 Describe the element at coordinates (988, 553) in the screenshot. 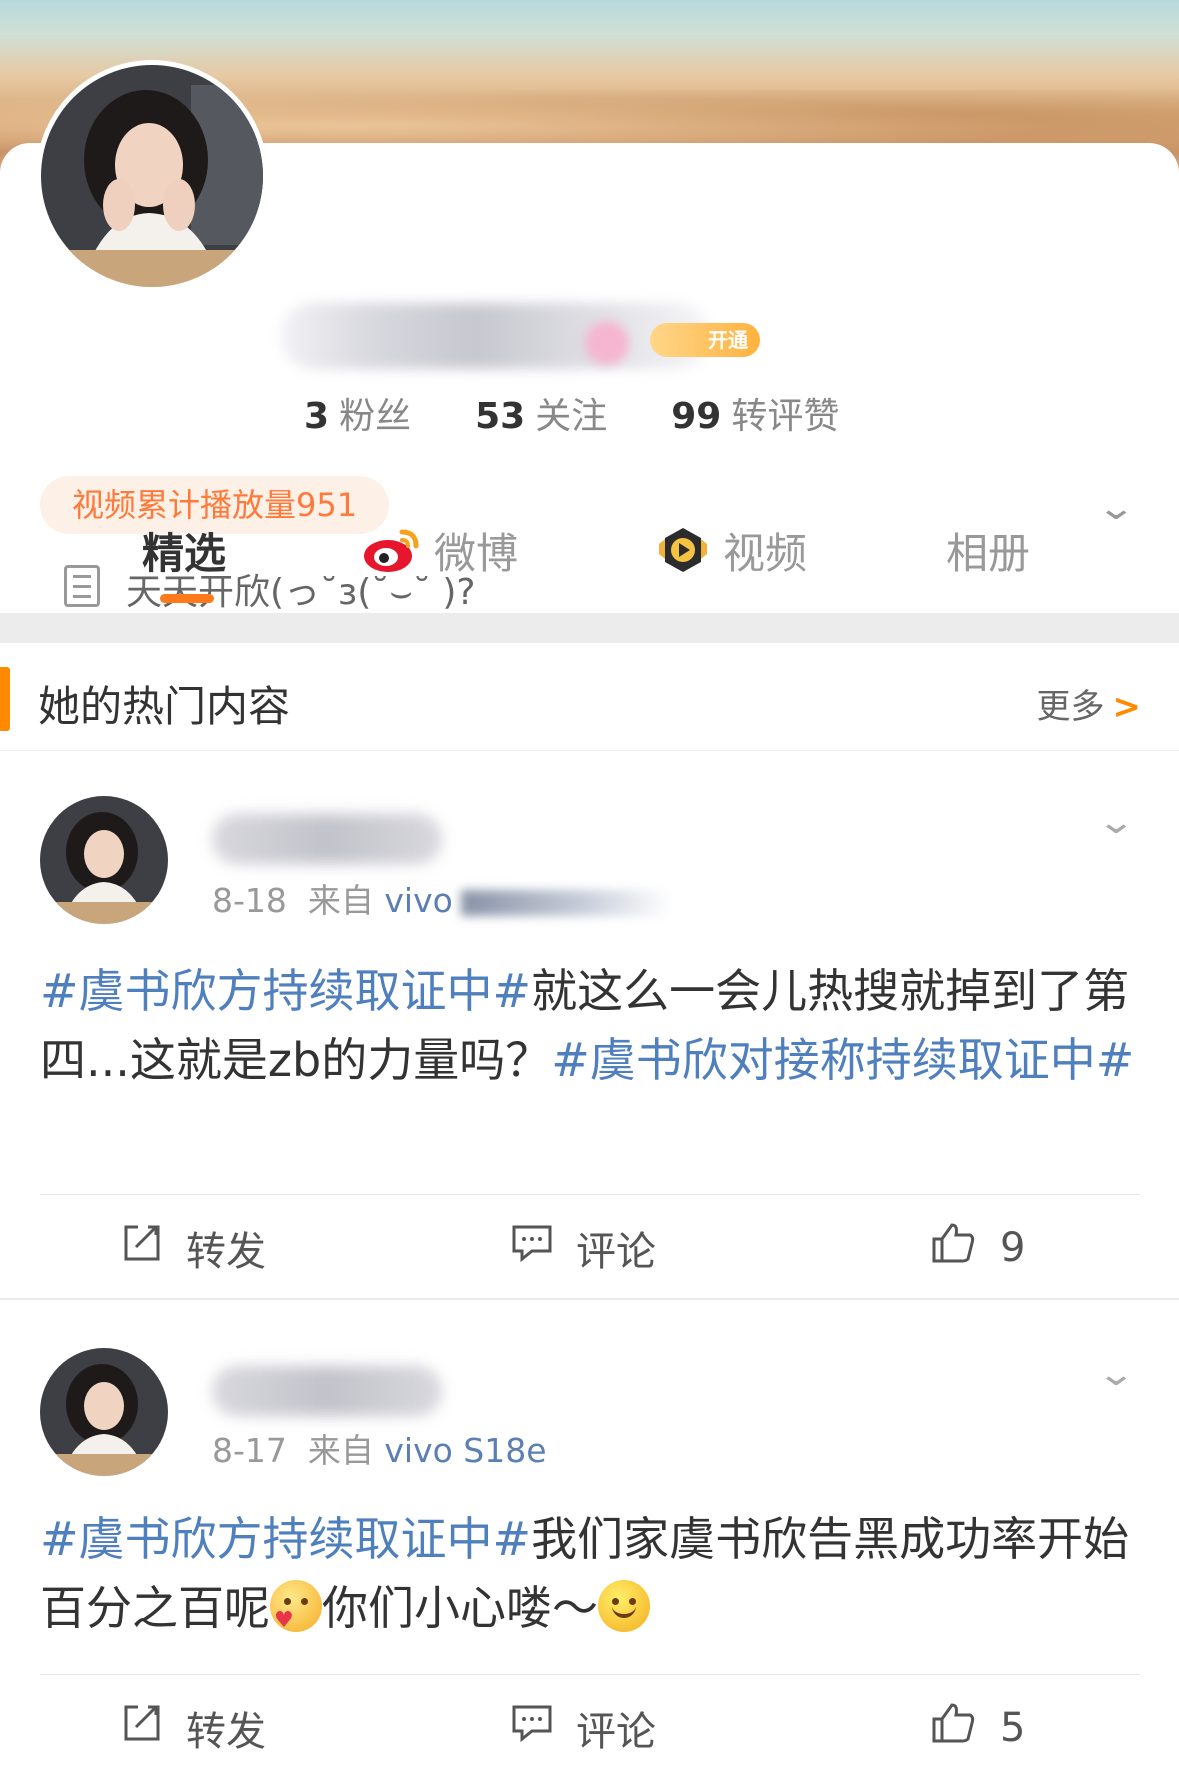

I see `tab-label: 相册` at that location.